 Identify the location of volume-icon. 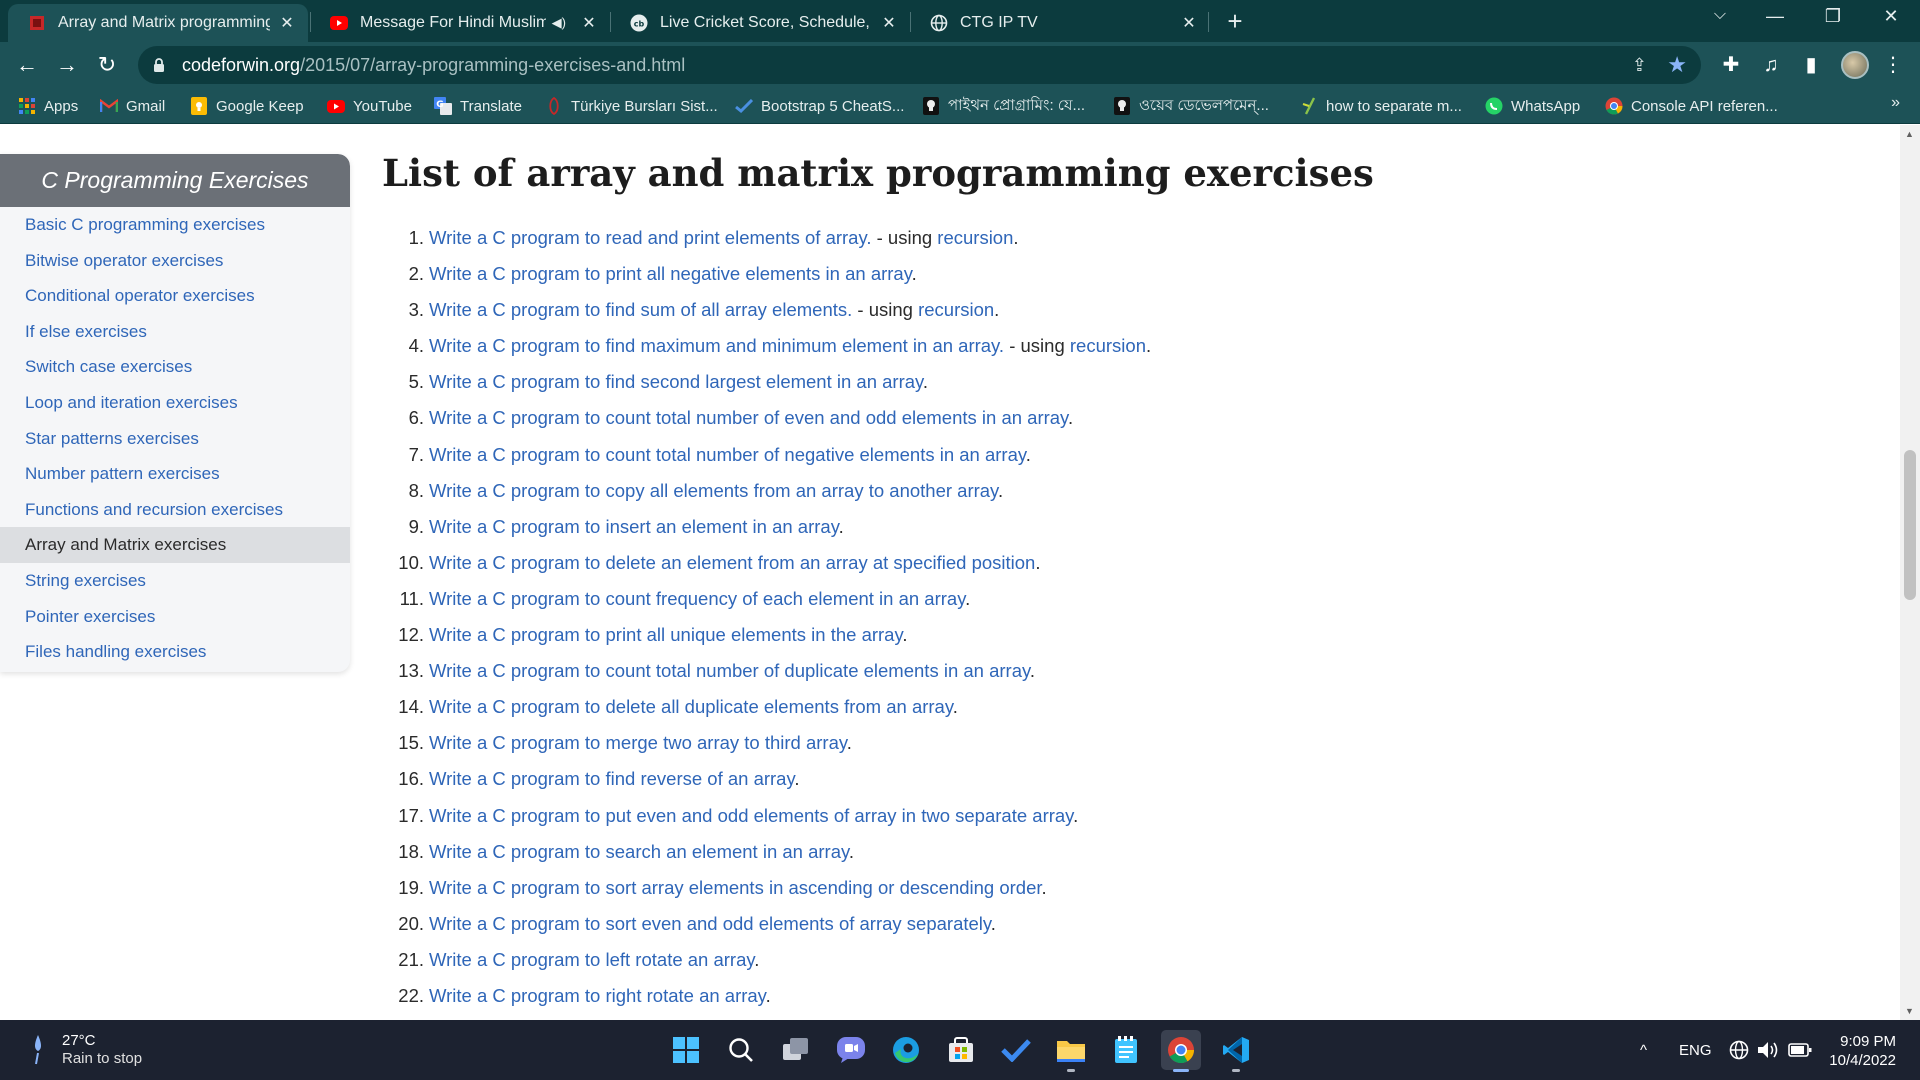
(1768, 1050).